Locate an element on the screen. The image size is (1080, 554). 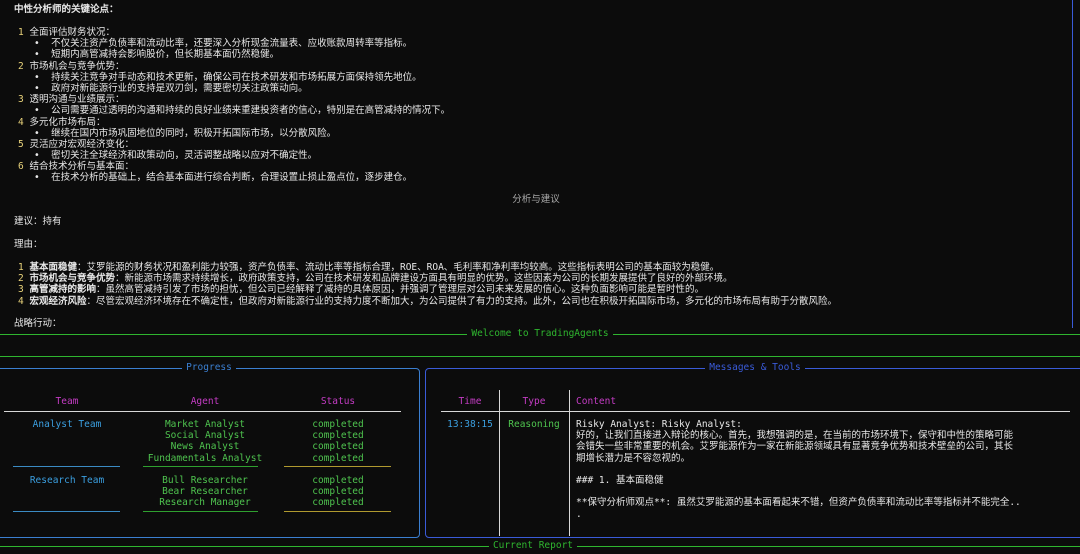
key-point-heading: 结合技术分析与基本面： is located at coordinates (81, 167).